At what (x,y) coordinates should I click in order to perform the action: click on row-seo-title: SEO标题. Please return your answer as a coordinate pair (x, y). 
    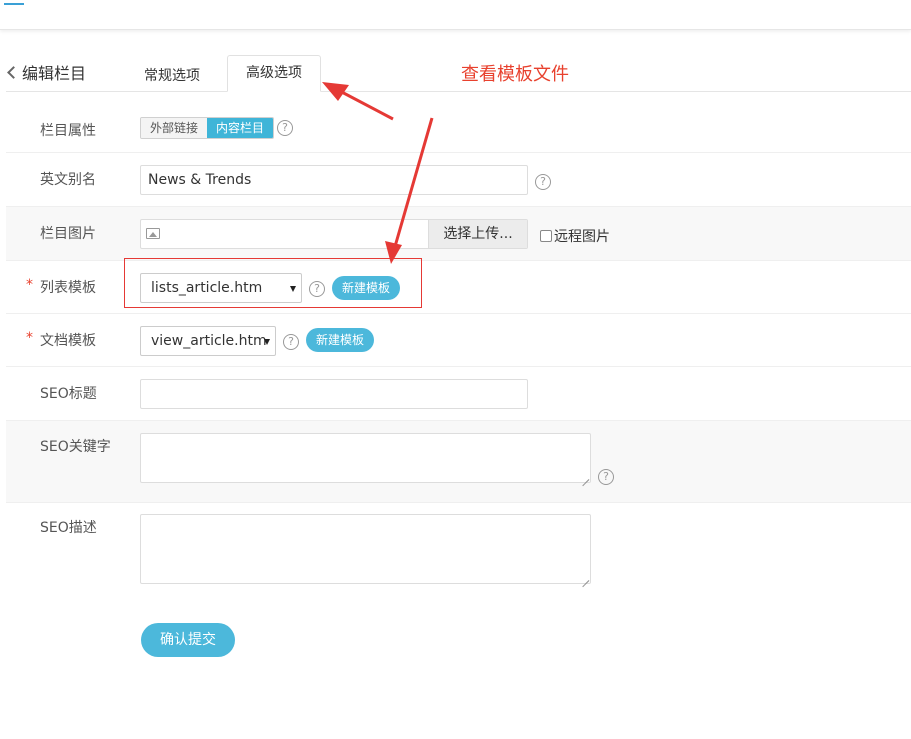
    Looking at the image, I should click on (458, 394).